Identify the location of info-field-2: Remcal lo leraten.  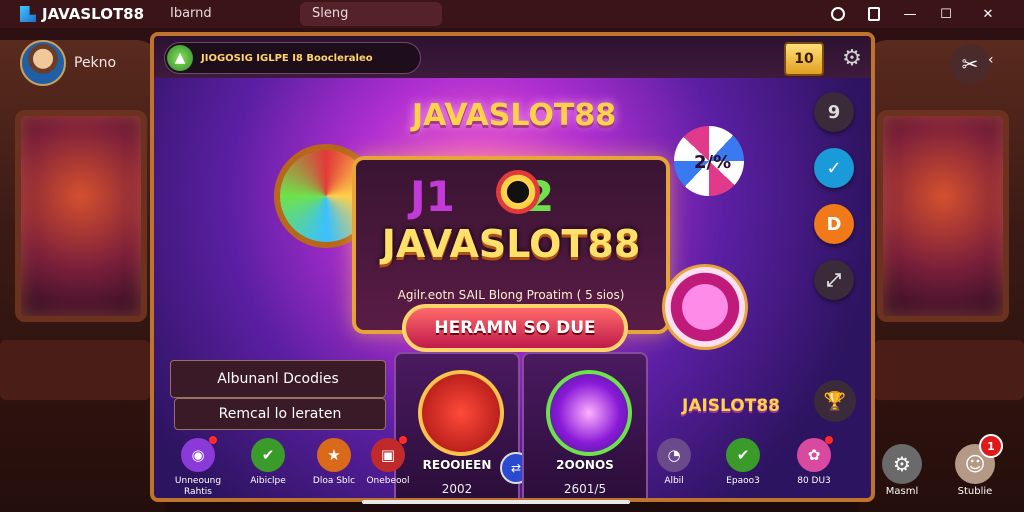
(280, 414).